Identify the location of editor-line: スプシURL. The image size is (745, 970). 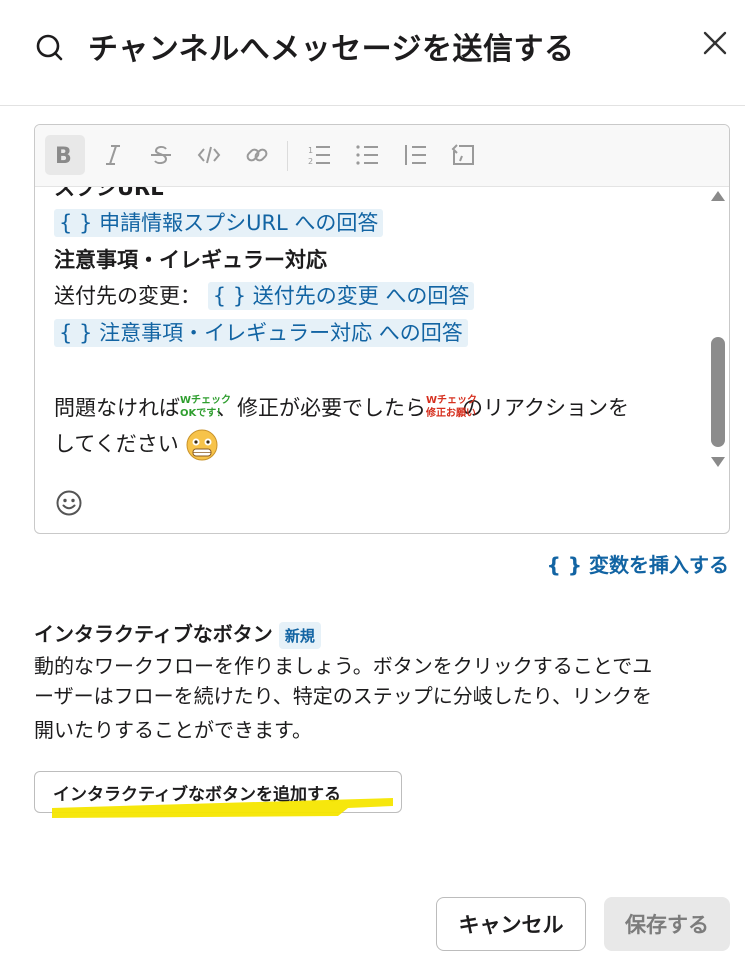
(109, 193).